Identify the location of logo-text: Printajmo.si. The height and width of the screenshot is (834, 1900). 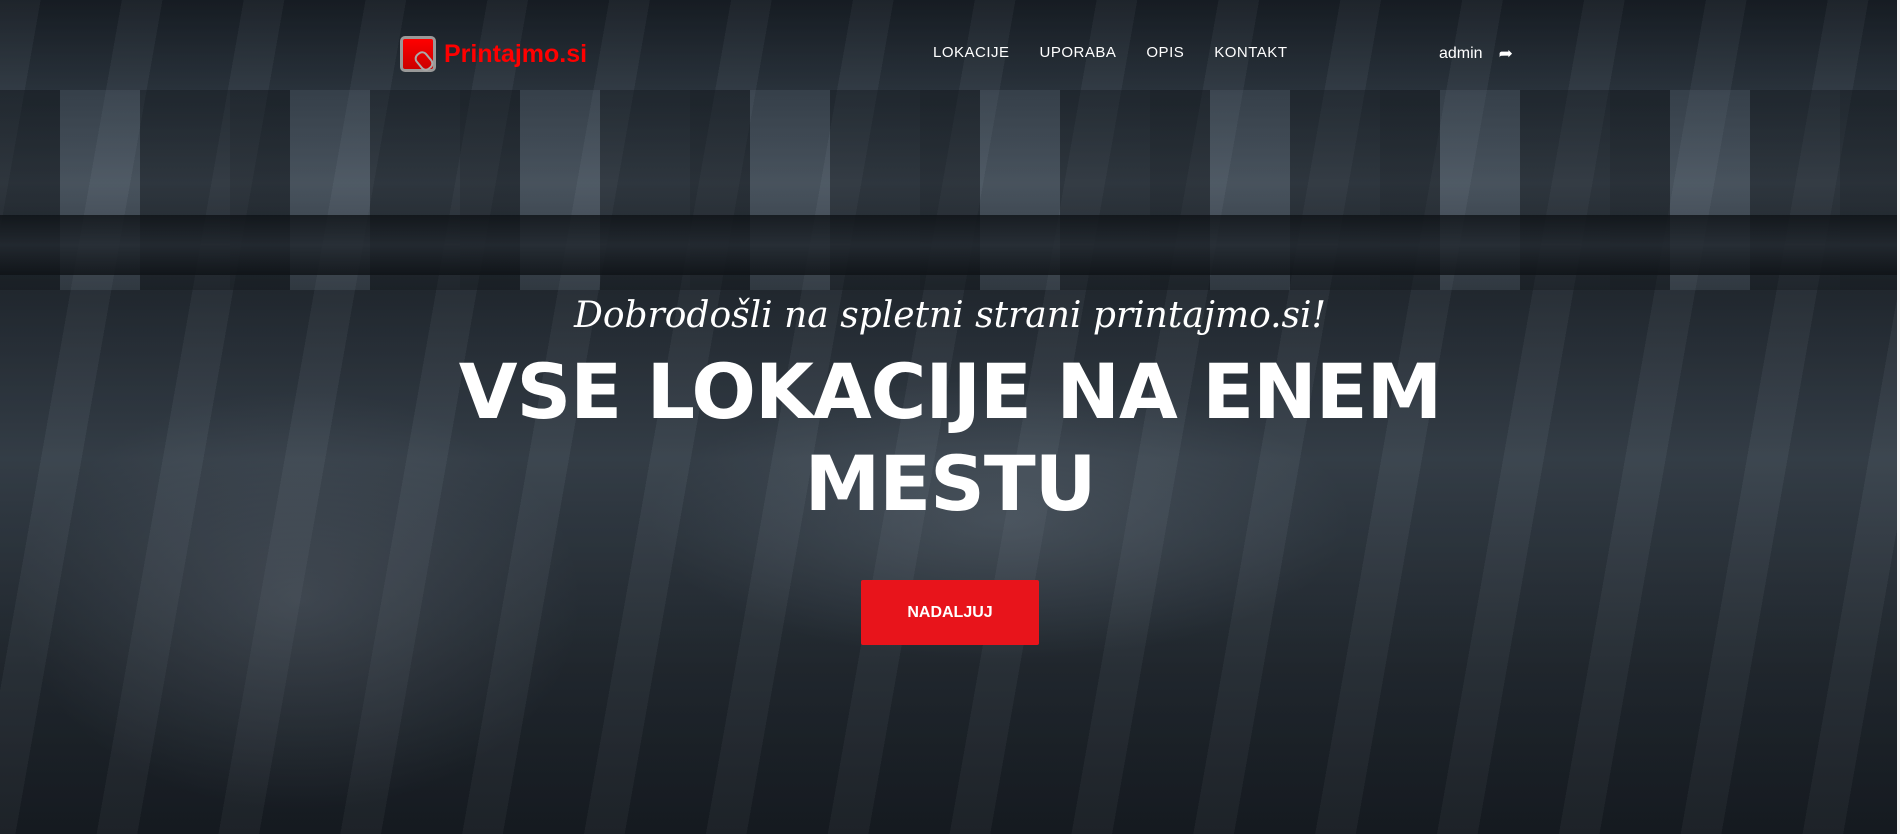
(516, 53).